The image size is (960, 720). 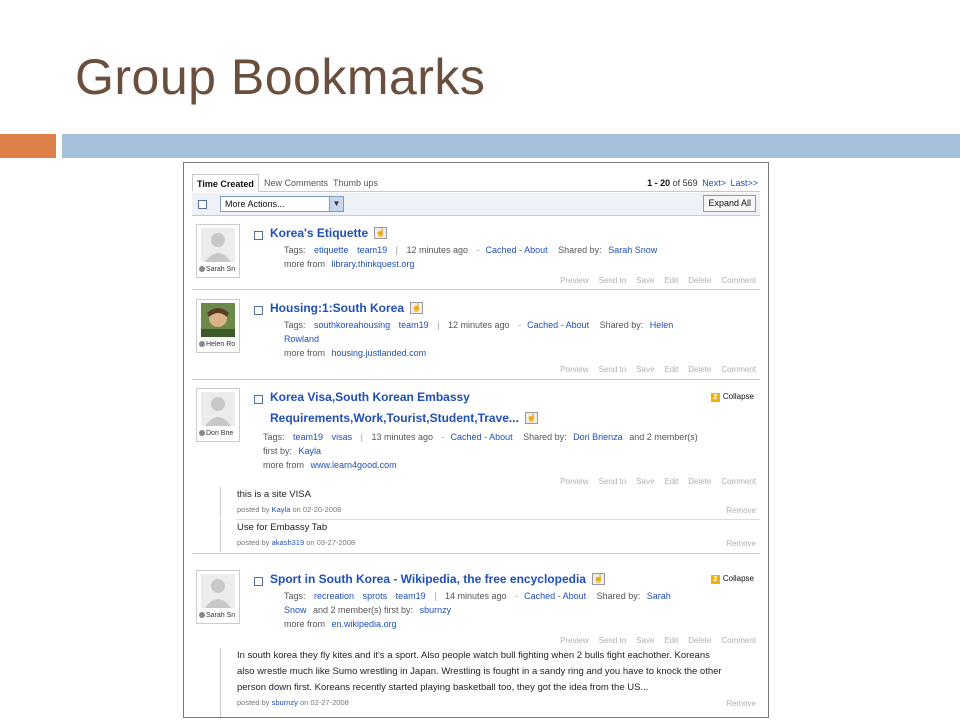 What do you see at coordinates (288, 542) in the screenshot?
I see `comment-author-link: akash319` at bounding box center [288, 542].